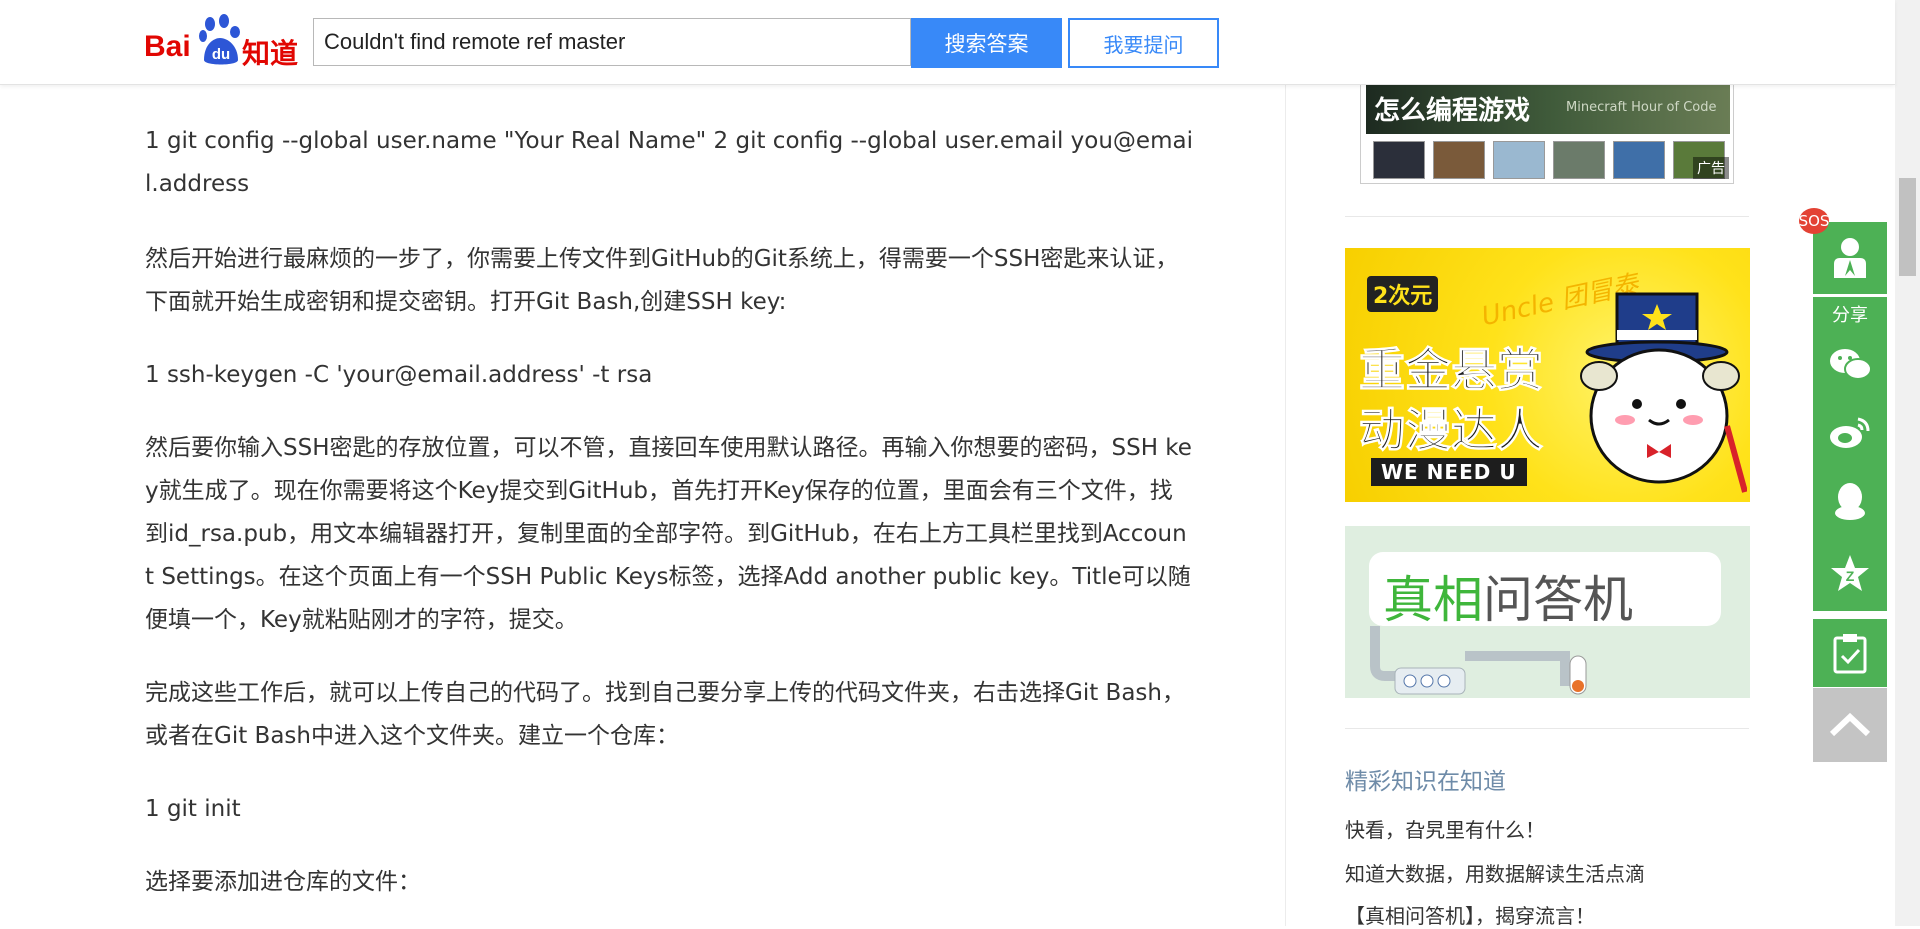 The width and height of the screenshot is (1920, 929). I want to click on ad-headline: 动漫达人, so click(1451, 430).